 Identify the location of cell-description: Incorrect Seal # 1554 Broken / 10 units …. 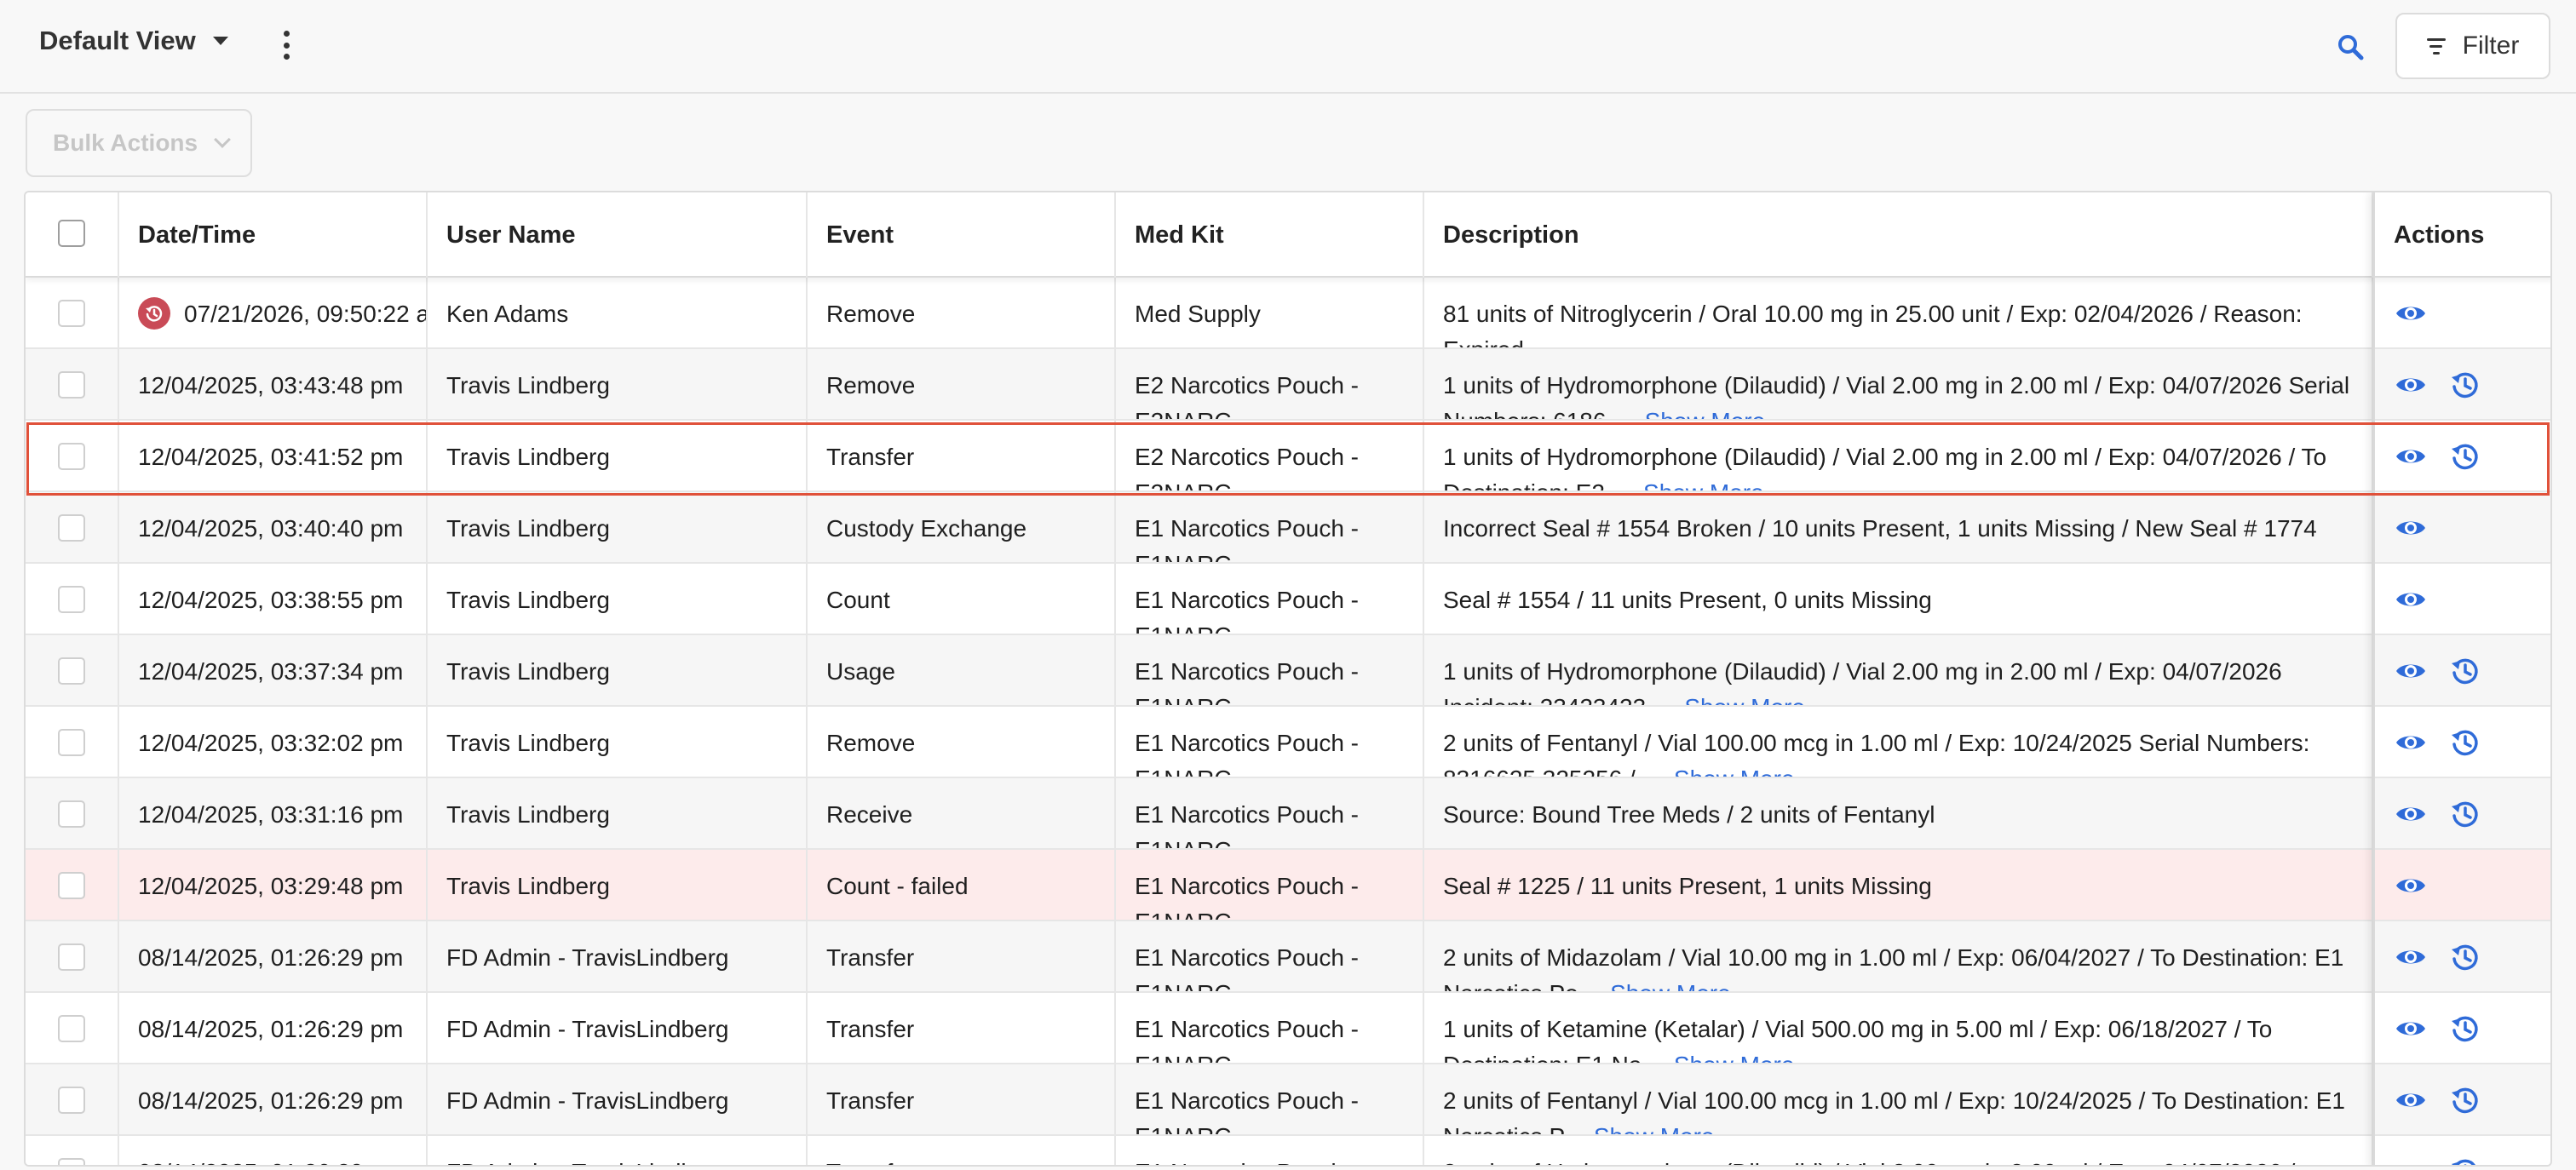
(1899, 527).